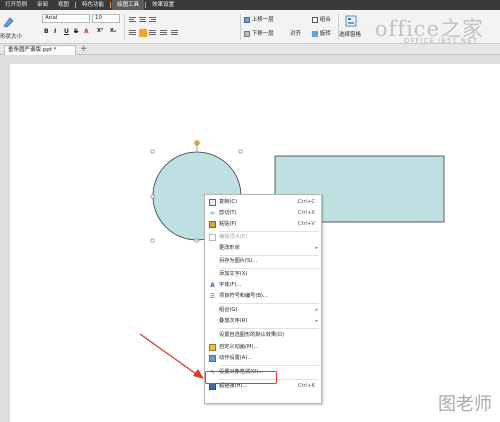 Image resolution: width=500 pixels, height=422 pixels. I want to click on menu-item-copy: 复制(C) Ctrl+C, so click(263, 202).